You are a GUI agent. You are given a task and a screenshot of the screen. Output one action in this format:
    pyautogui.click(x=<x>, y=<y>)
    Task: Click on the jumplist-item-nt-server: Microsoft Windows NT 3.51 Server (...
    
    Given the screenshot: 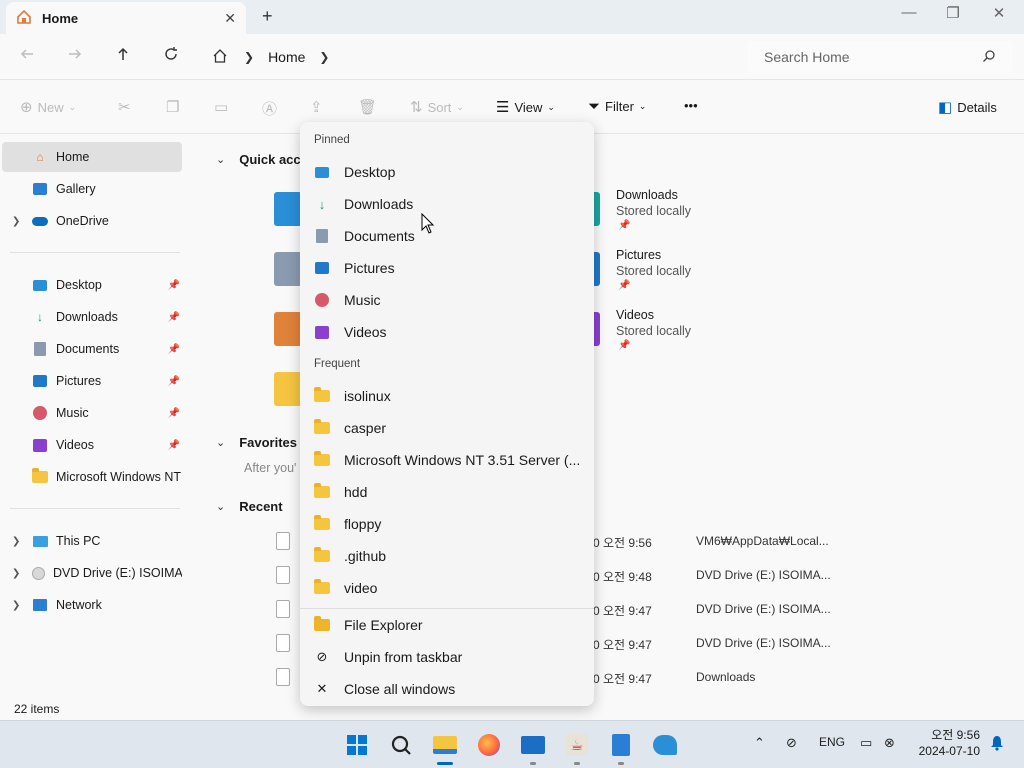 What is the action you would take?
    pyautogui.click(x=448, y=460)
    